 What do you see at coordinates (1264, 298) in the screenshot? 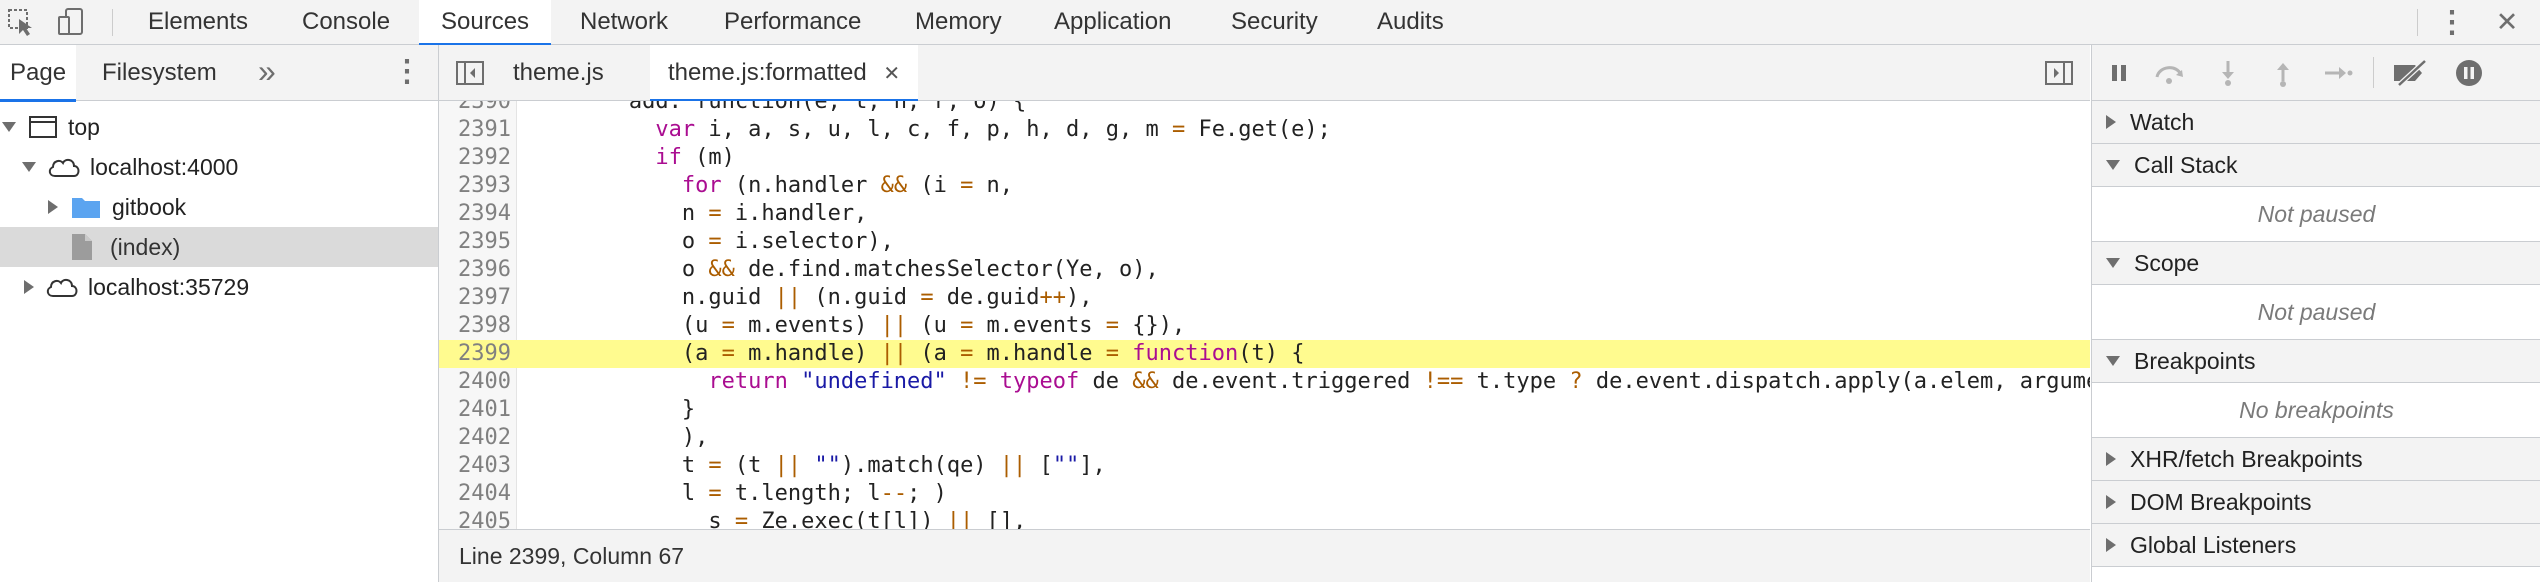
I see `code-line: 2397 n.guid || (n.guid = de.guid++),` at bounding box center [1264, 298].